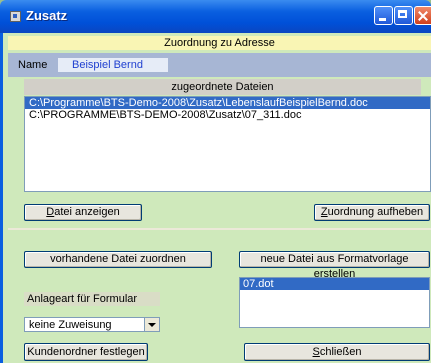 Image resolution: width=431 pixels, height=363 pixels. Describe the element at coordinates (33, 65) in the screenshot. I see `name-label: Name` at that location.